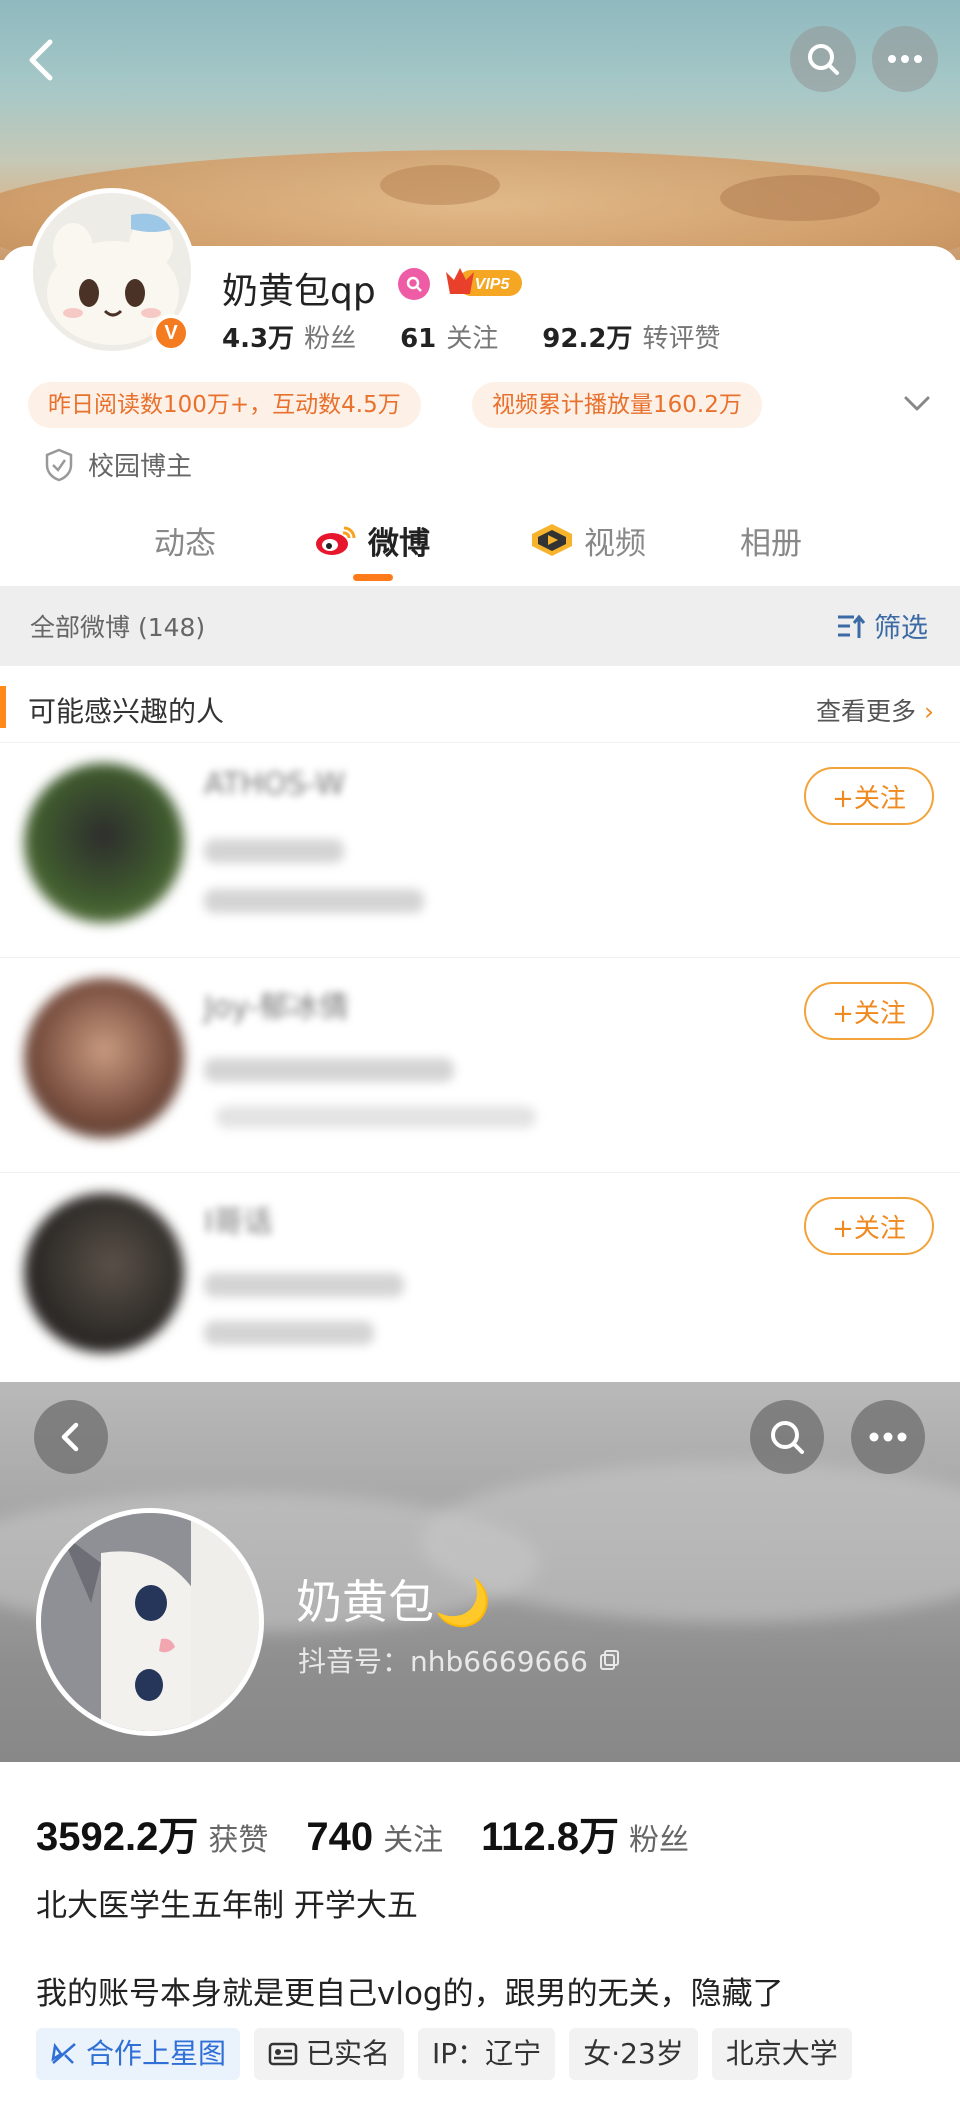 The width and height of the screenshot is (960, 2104). I want to click on vip-badge: VIP5, so click(484, 282).